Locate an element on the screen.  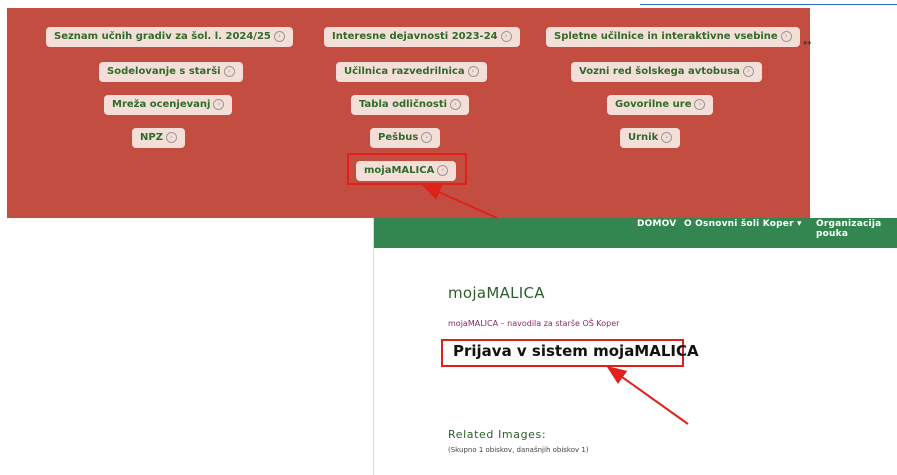
link-govorilne-ure: Govorilne ure › is located at coordinates (660, 105).